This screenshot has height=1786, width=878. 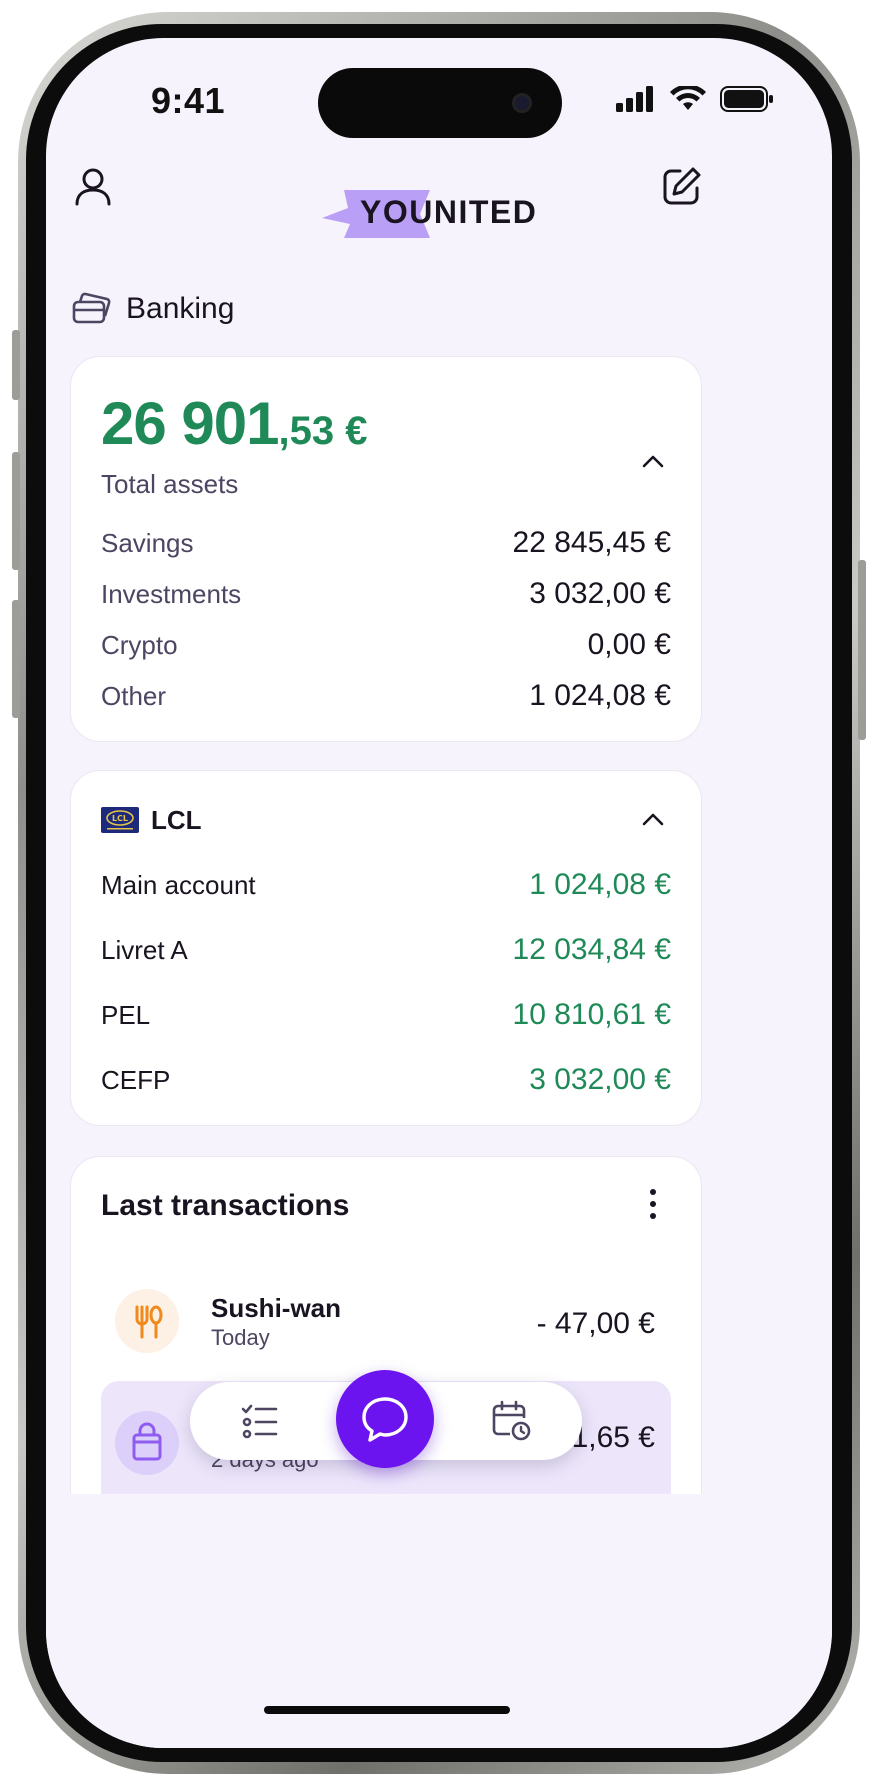 What do you see at coordinates (386, 1015) in the screenshot?
I see `account-row-pel: PEL 10 810,61 €` at bounding box center [386, 1015].